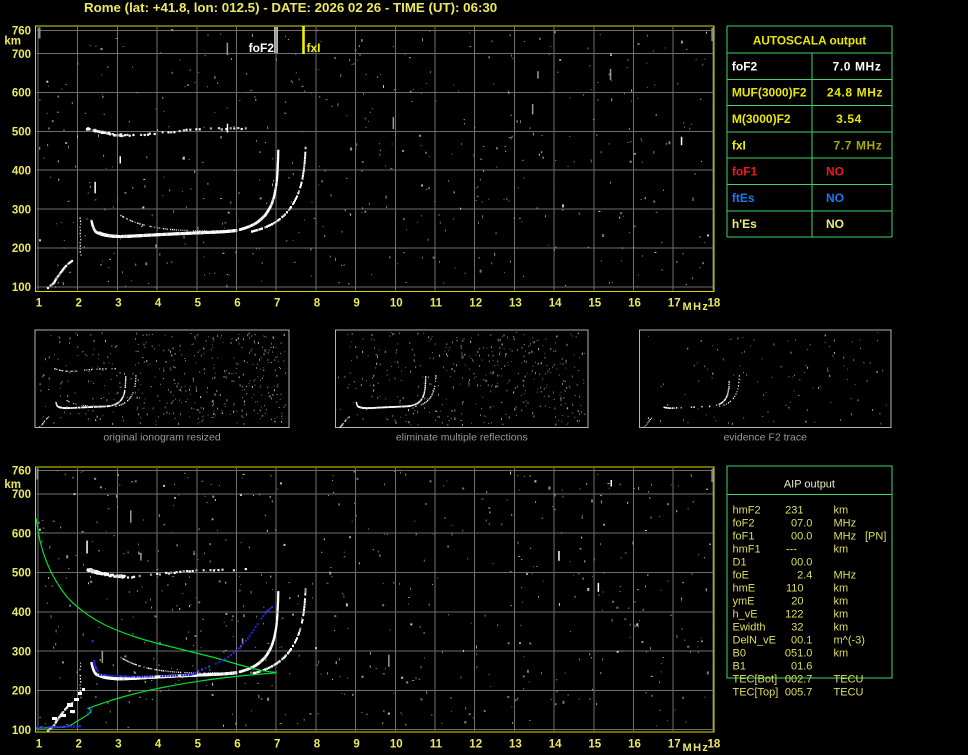  What do you see at coordinates (21, 94) in the screenshot?
I see `svg-text: 600` at bounding box center [21, 94].